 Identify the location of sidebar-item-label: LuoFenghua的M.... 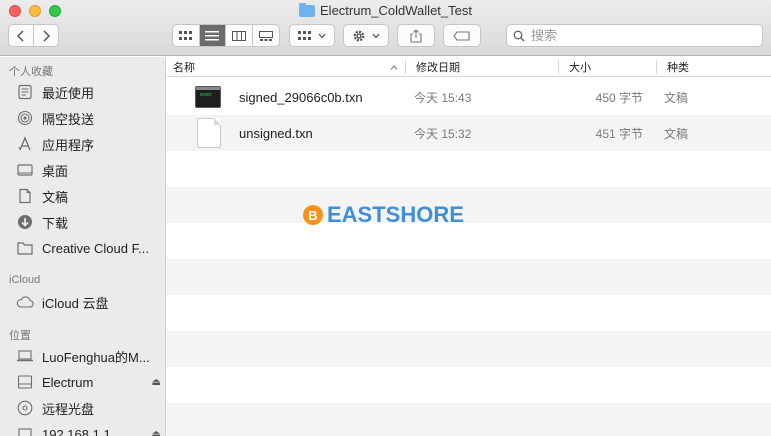
(96, 357).